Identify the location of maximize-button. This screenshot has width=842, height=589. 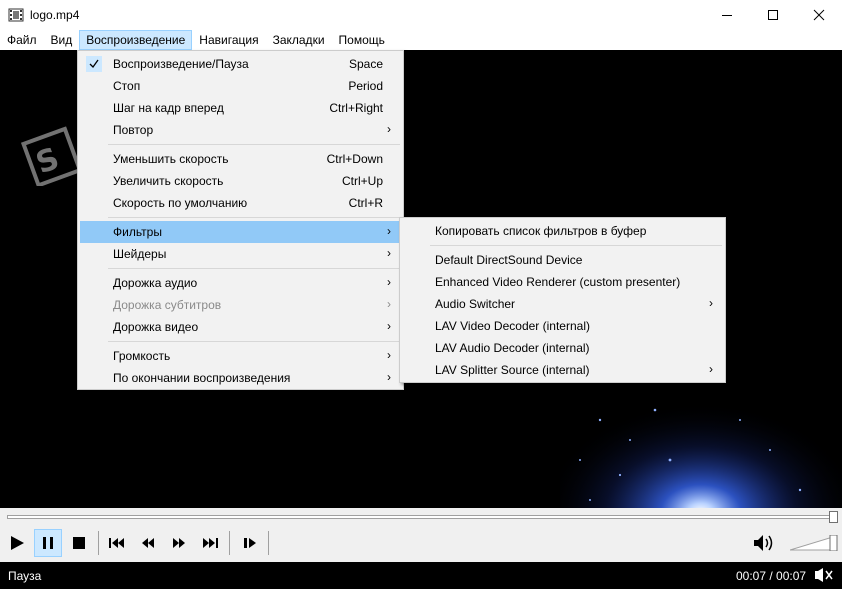
(773, 15).